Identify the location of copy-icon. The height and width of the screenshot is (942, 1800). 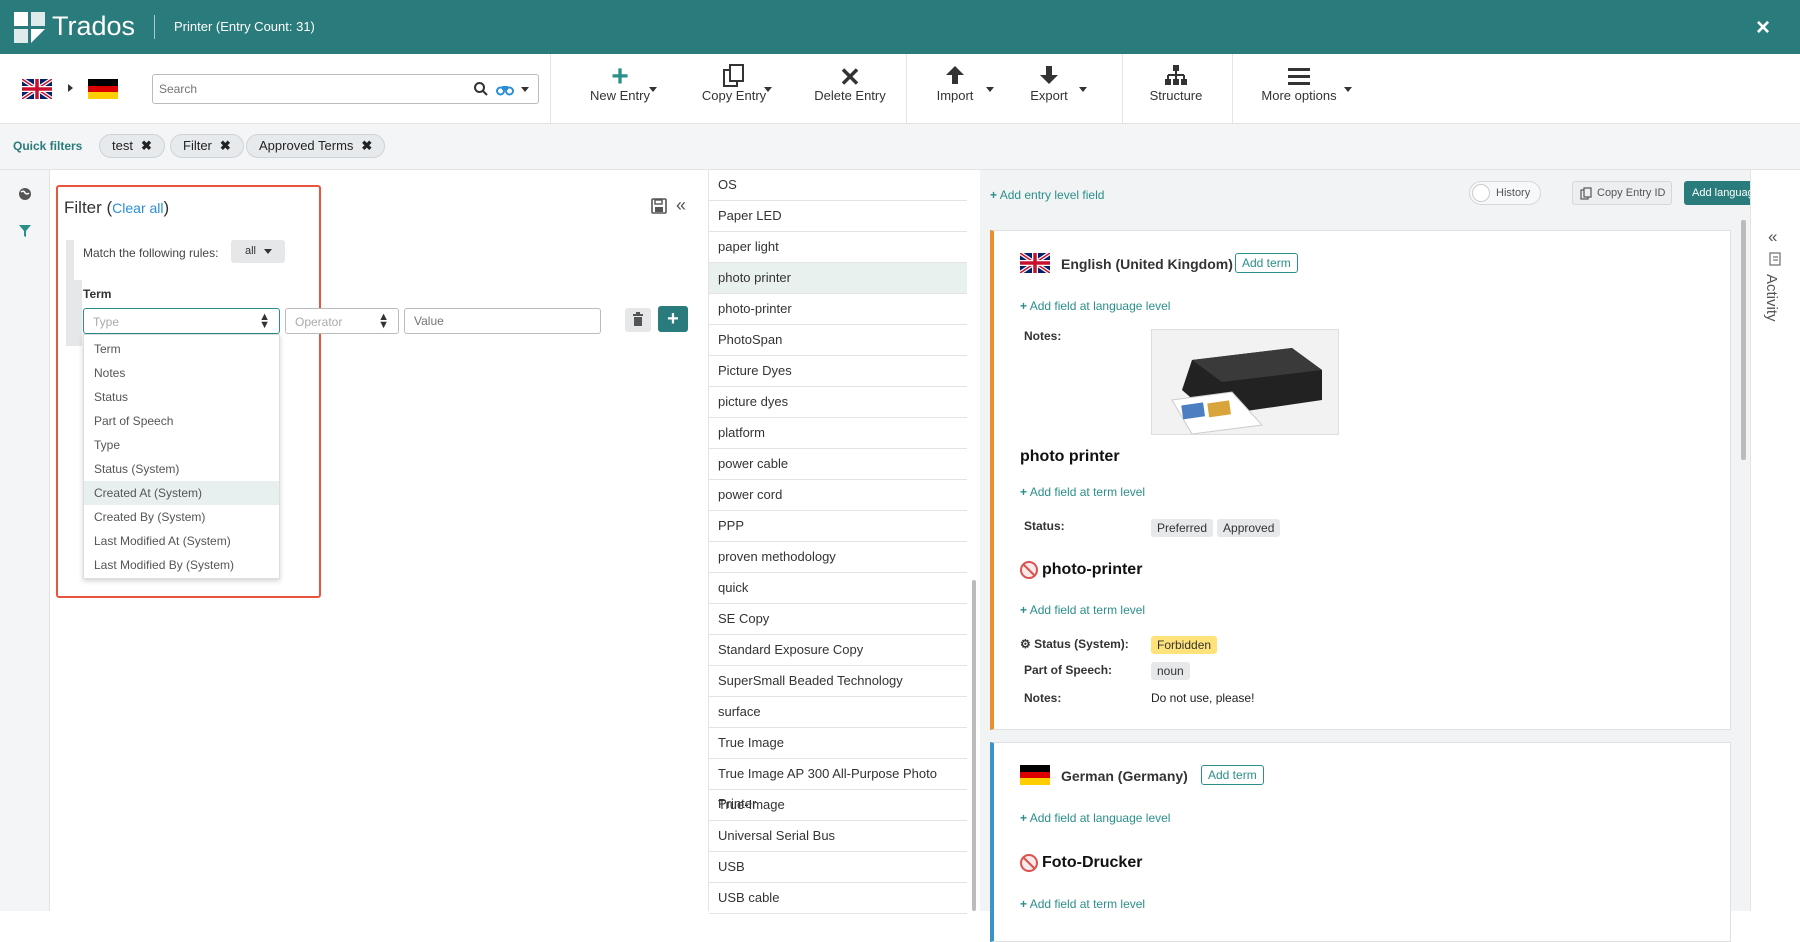
(734, 71).